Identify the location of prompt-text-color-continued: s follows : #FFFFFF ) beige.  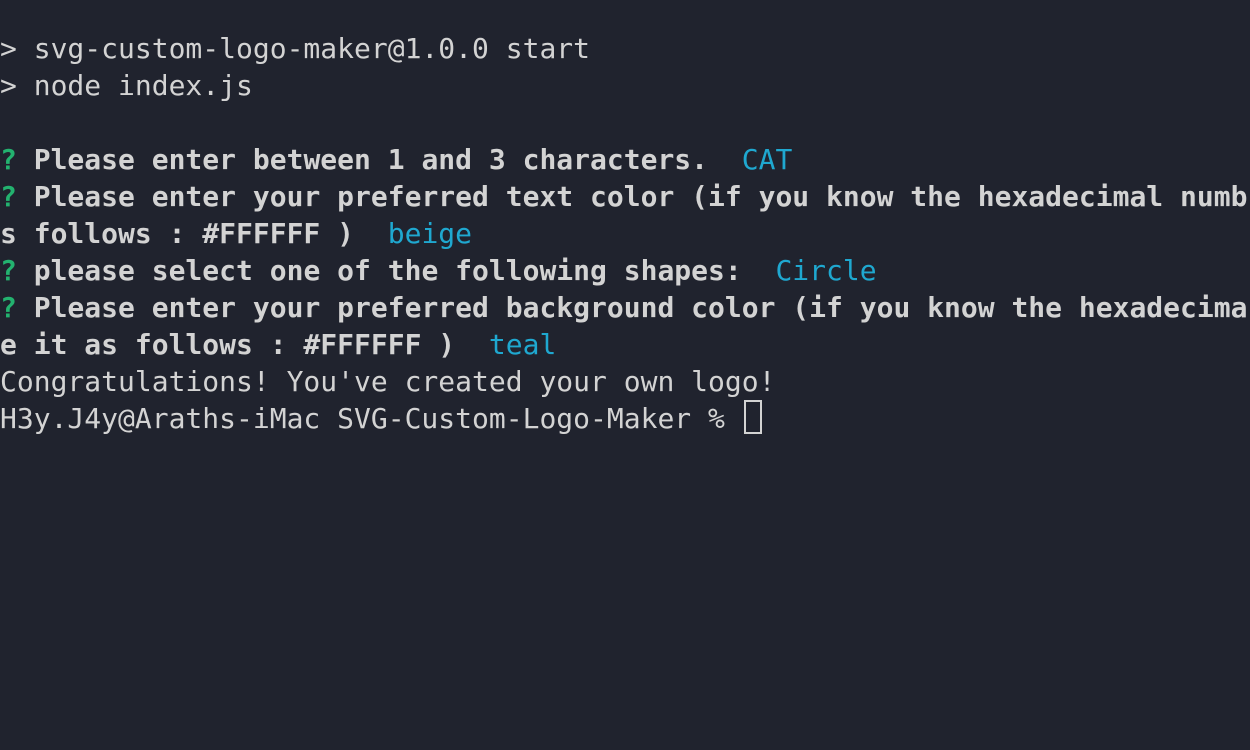
(236, 233).